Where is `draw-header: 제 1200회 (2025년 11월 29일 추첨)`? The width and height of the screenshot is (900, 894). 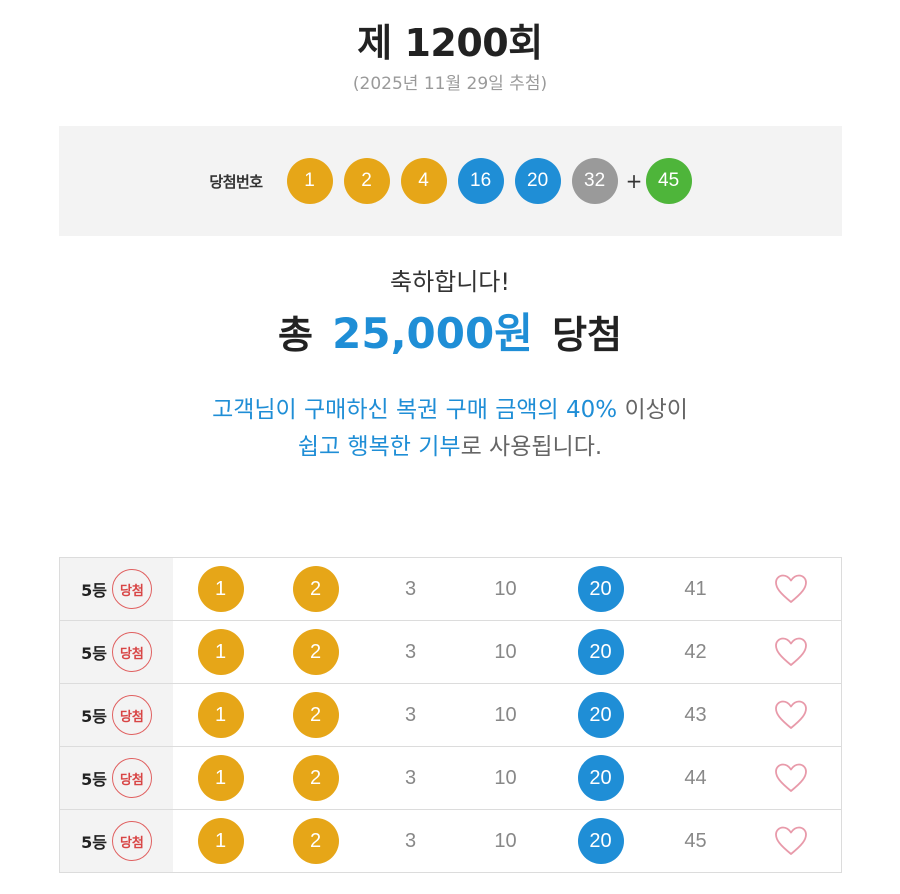 draw-header: 제 1200회 (2025년 11월 29일 추첨) is located at coordinates (450, 57).